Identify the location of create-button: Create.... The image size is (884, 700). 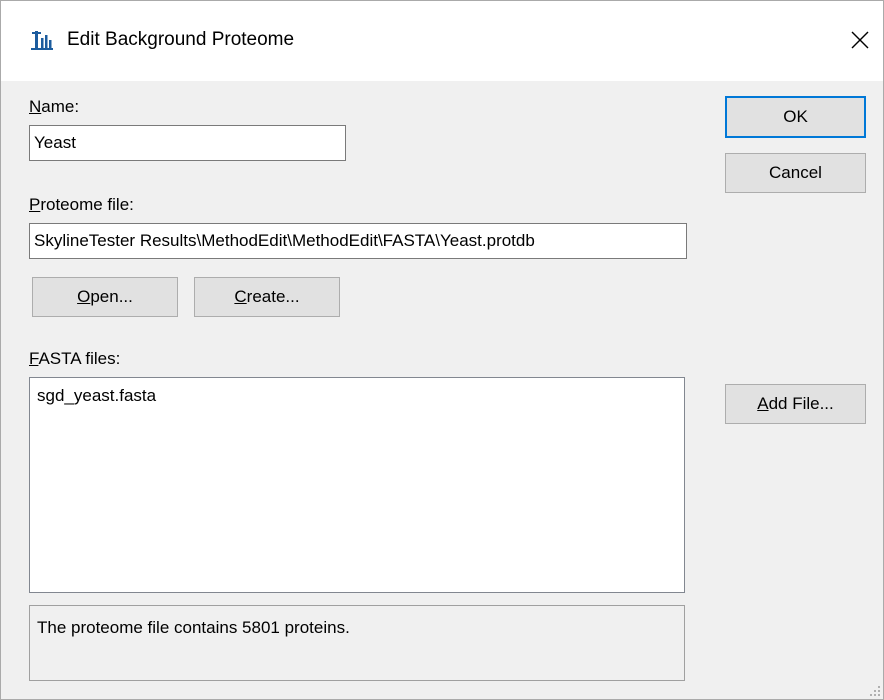
(267, 297).